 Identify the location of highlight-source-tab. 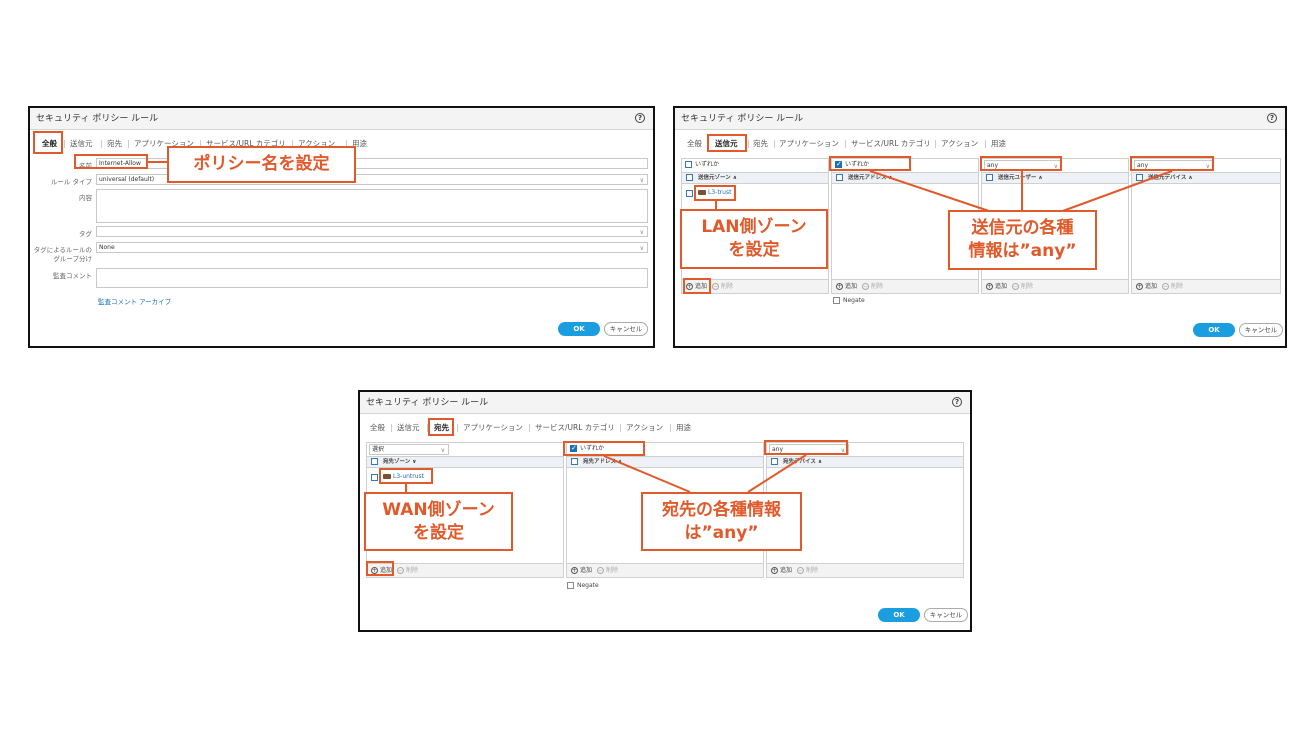
(727, 143).